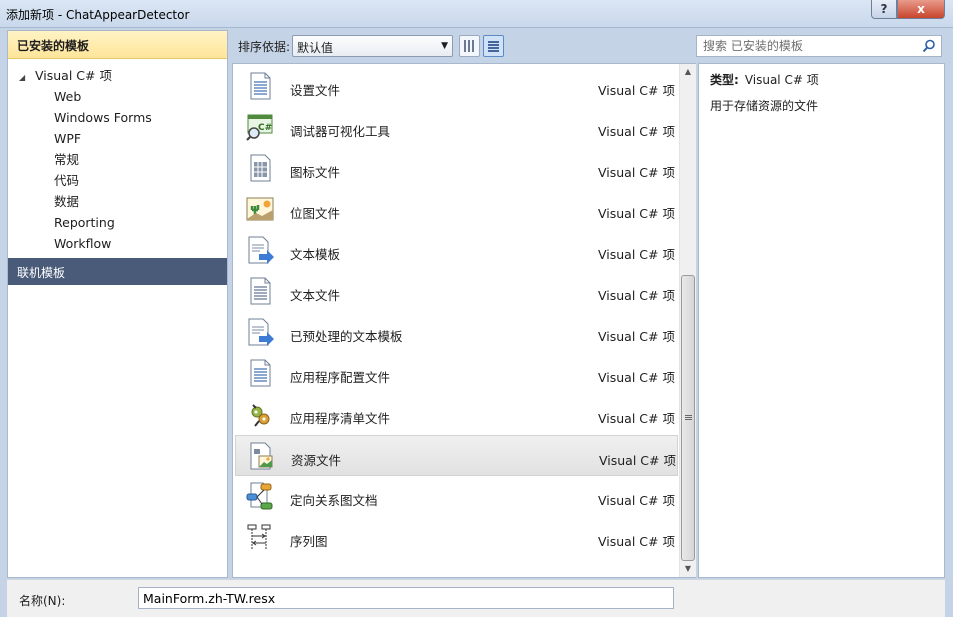 The image size is (953, 617). I want to click on list-item: 序列图 Visual C# 项, so click(456, 537).